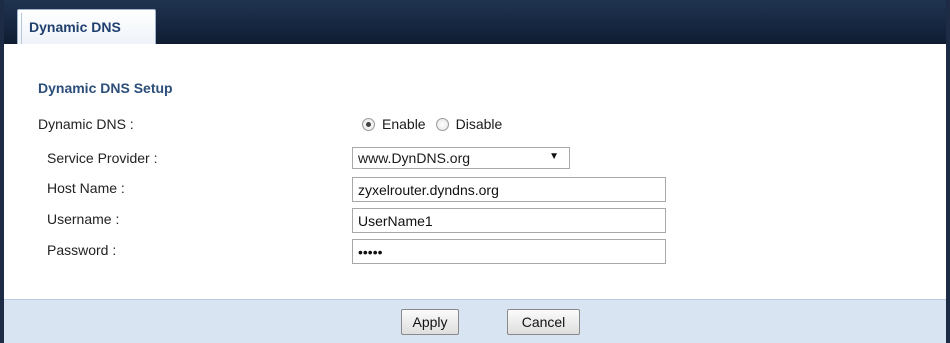  Describe the element at coordinates (554, 156) in the screenshot. I see `dropdown-arrow-icon: ▼` at that location.